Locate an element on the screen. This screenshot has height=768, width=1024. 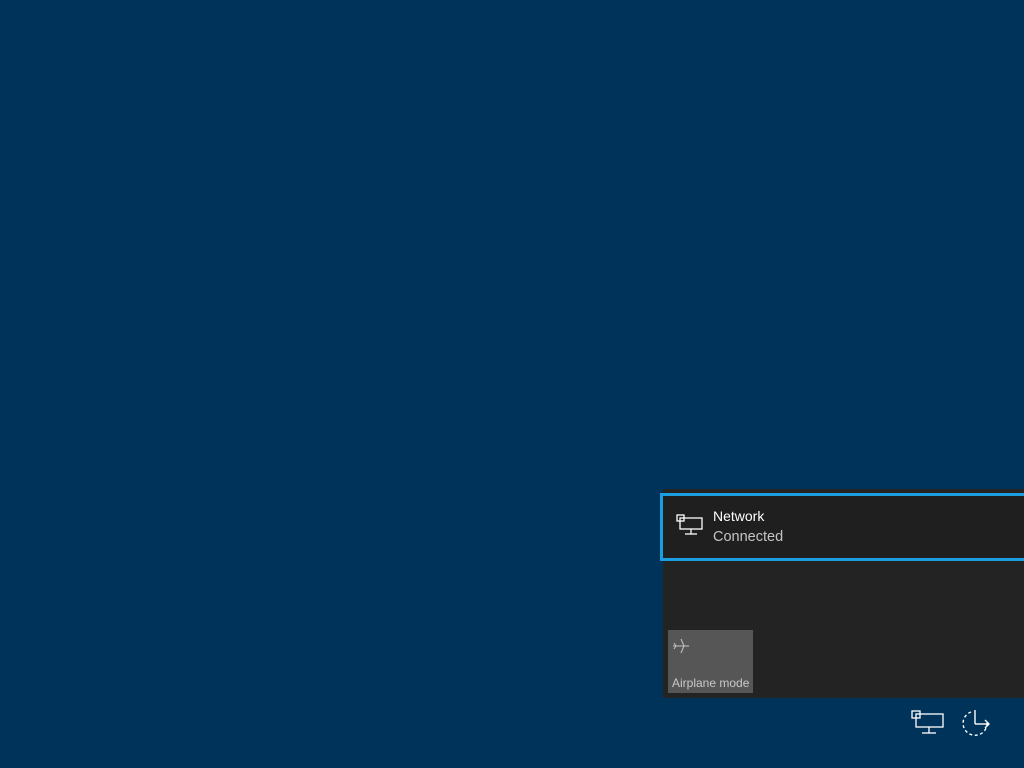
network-connection-item: Network Connected is located at coordinates (842, 527).